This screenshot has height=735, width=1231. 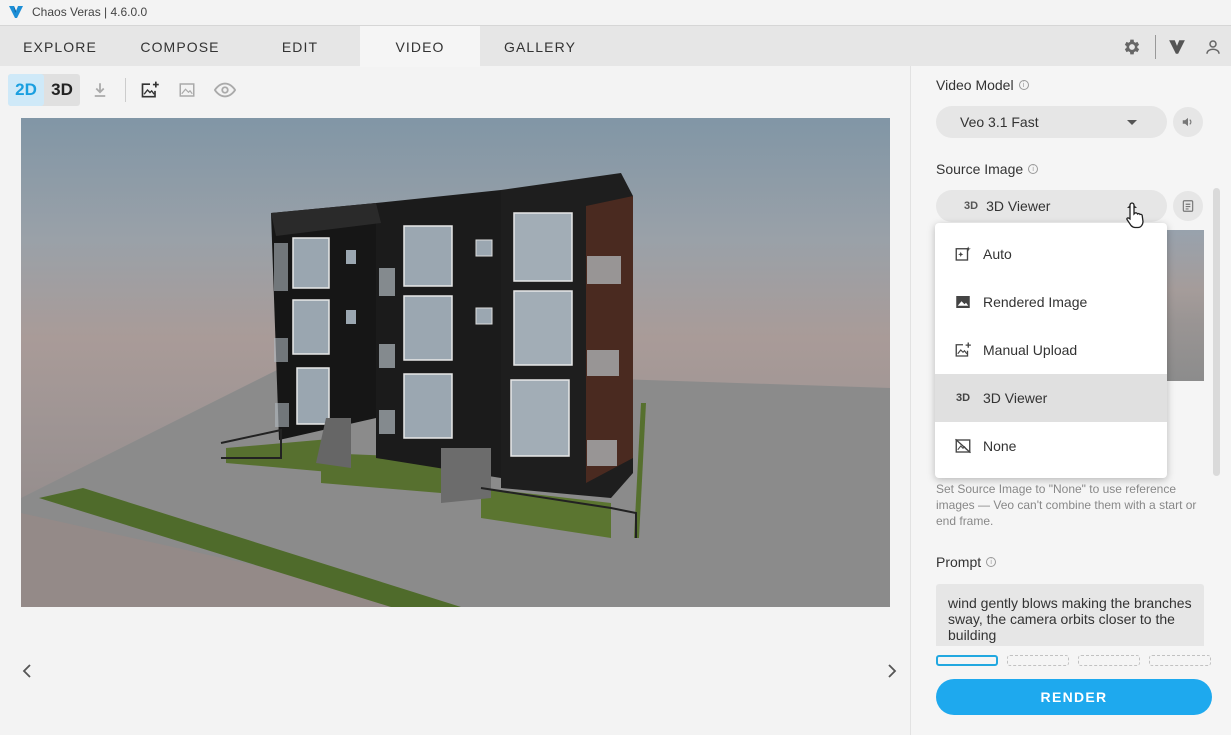 I want to click on source-image-value: 3D Viewer, so click(x=1018, y=206).